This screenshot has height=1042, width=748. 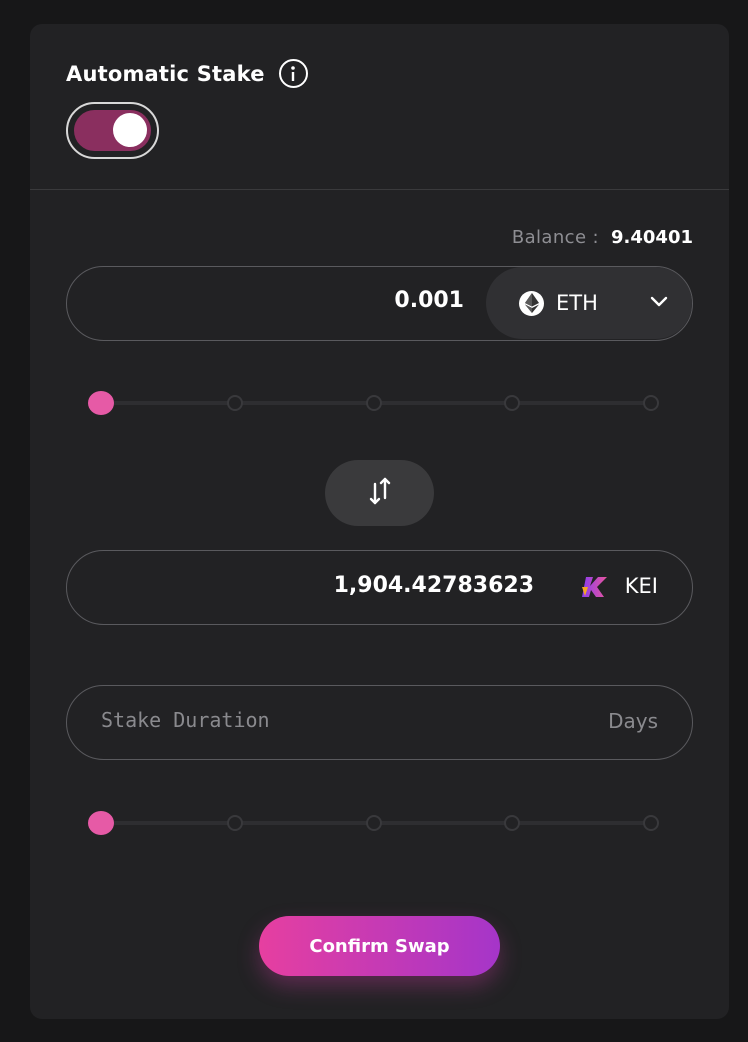 What do you see at coordinates (293, 73) in the screenshot?
I see `info-icon` at bounding box center [293, 73].